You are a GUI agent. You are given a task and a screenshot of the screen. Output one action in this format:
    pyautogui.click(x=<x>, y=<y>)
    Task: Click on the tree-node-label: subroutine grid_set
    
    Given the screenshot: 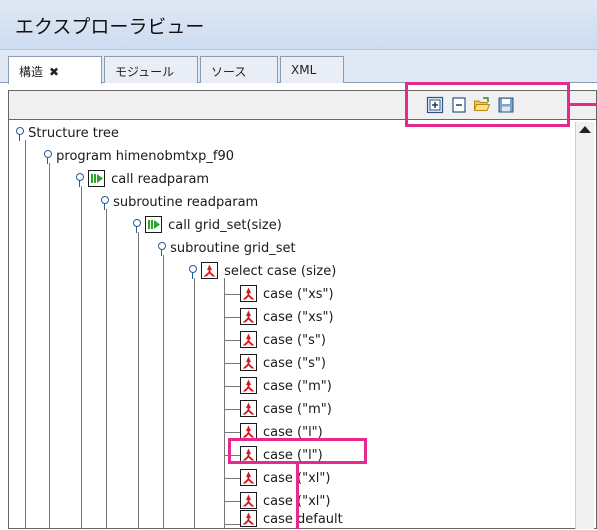 What is the action you would take?
    pyautogui.click(x=233, y=248)
    